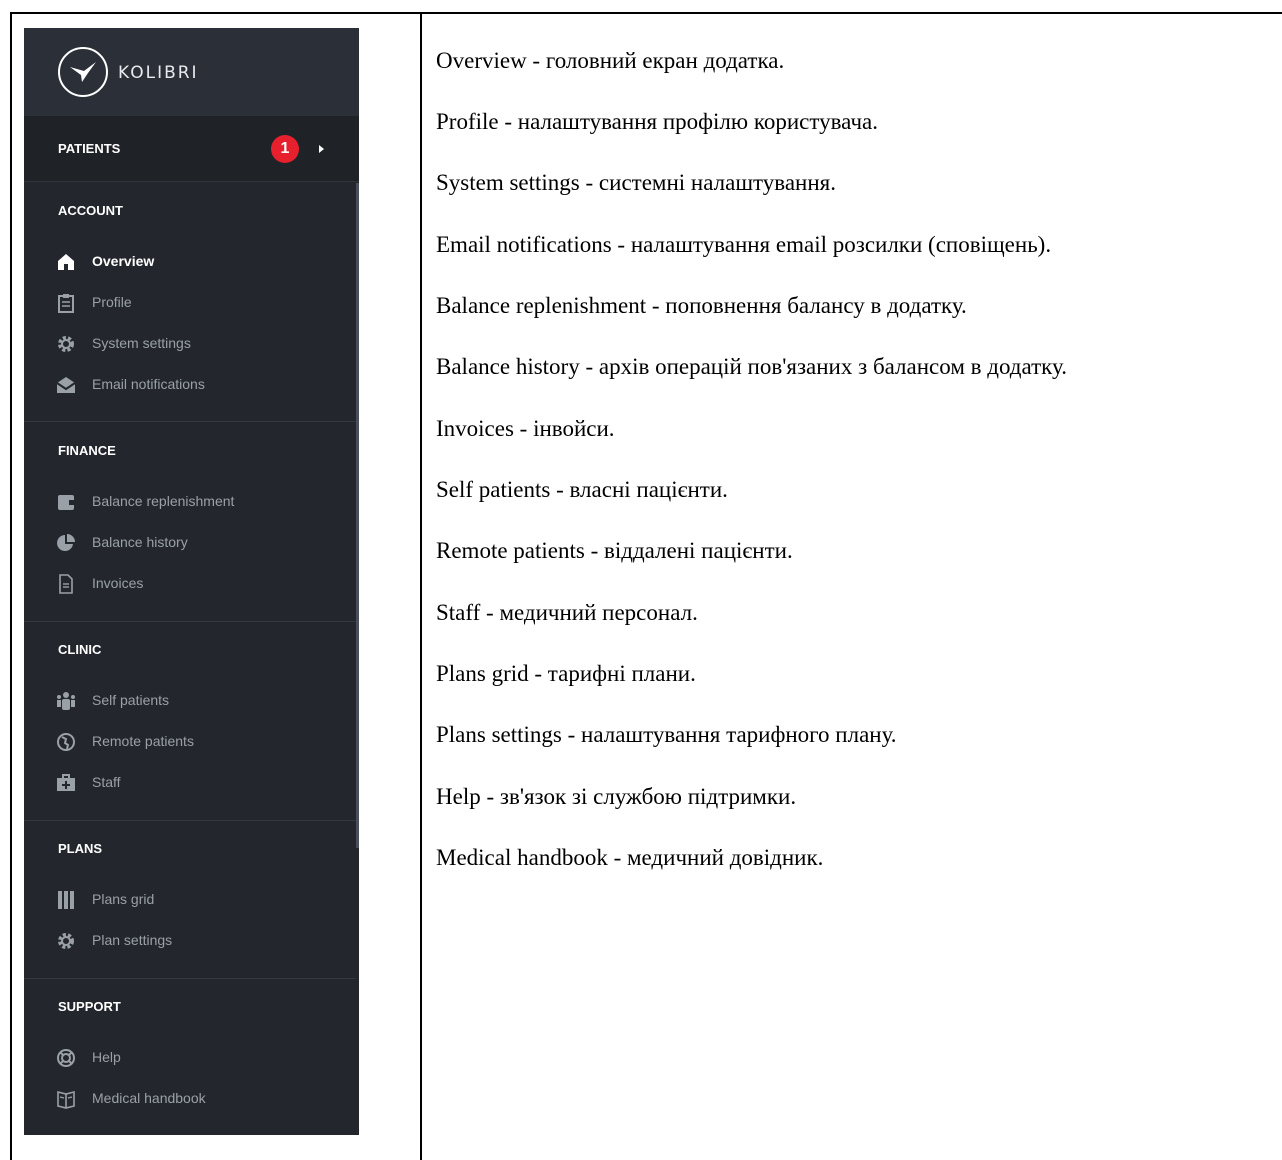 The width and height of the screenshot is (1282, 1160). I want to click on sidebar-item-remote-patients: Remote patients, so click(190, 741).